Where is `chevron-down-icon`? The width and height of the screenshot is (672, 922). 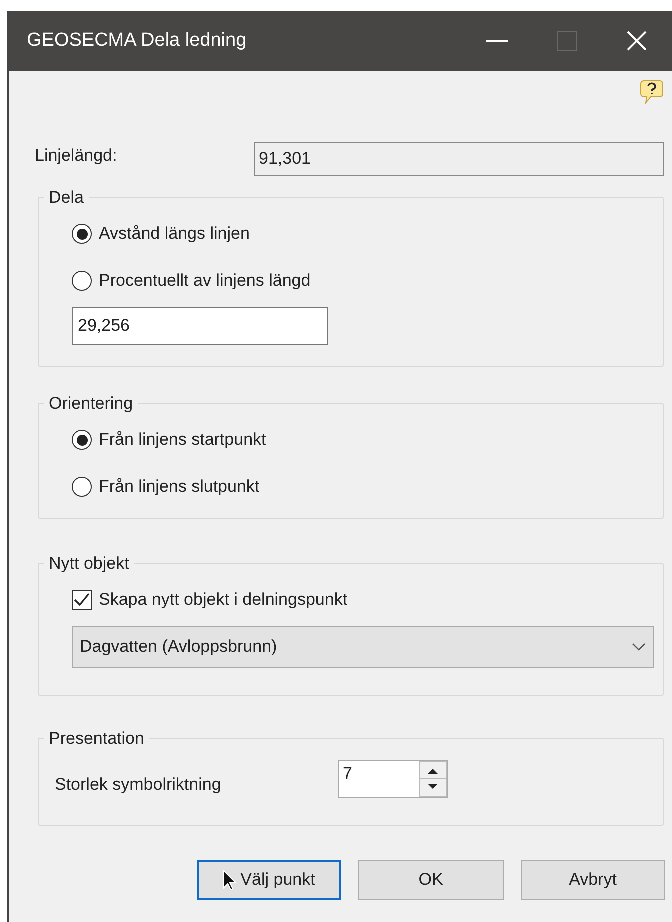
chevron-down-icon is located at coordinates (639, 646).